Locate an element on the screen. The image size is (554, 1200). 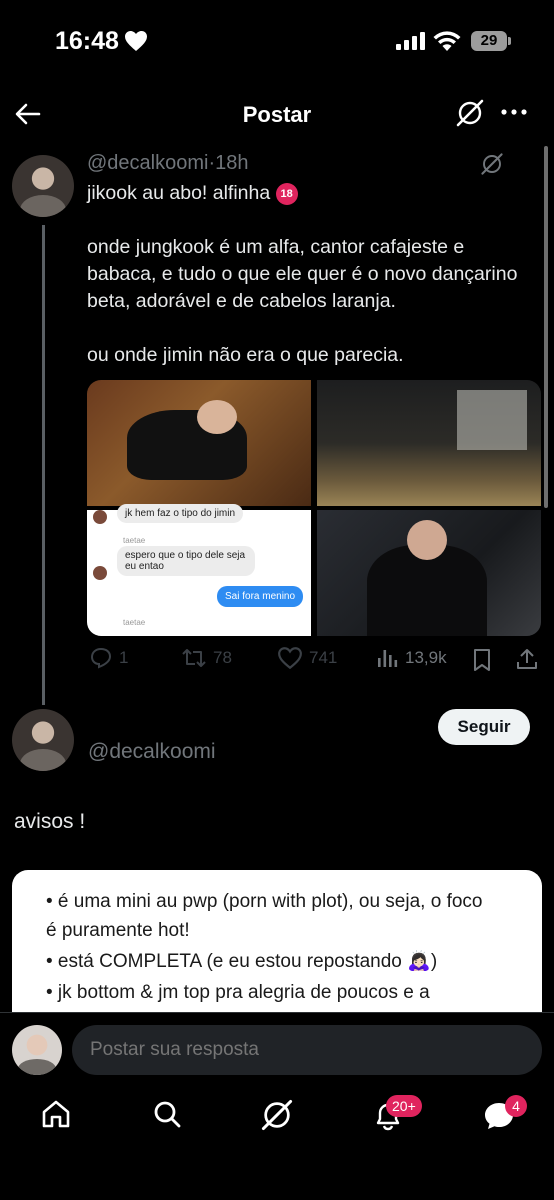
share-icon is located at coordinates (527, 659).